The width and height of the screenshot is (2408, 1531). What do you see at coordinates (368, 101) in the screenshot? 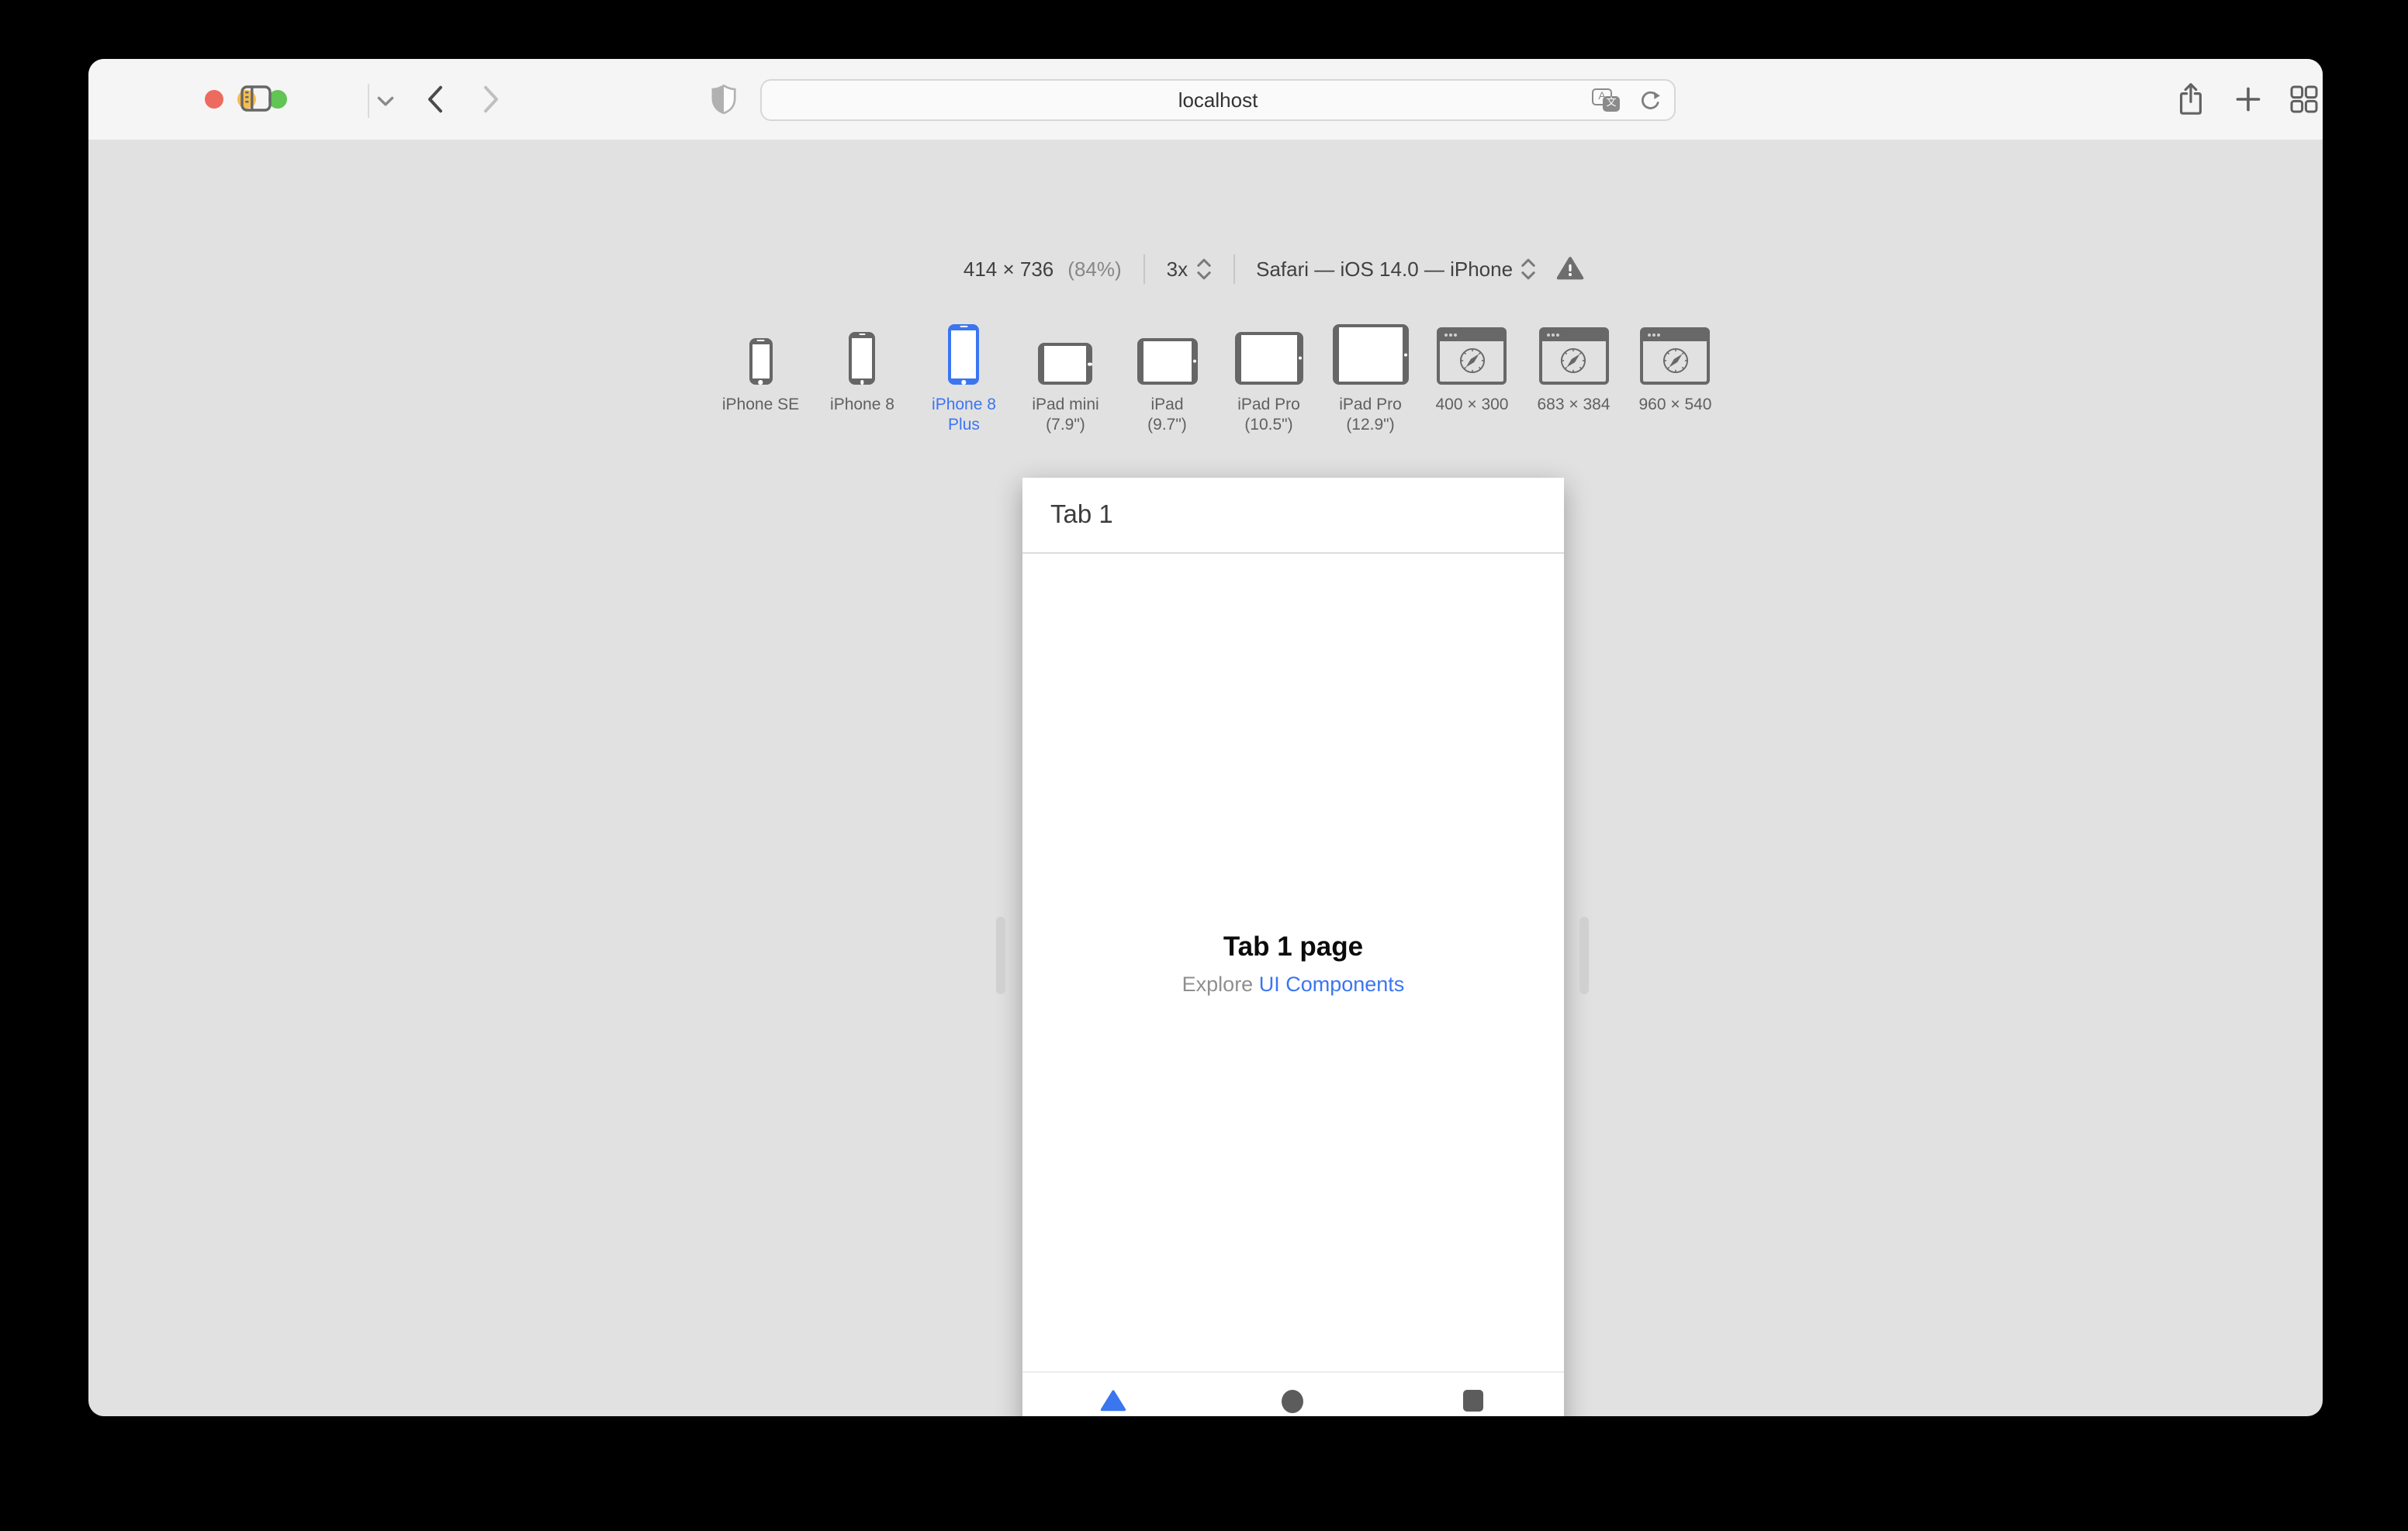
I see `titlebar-divider` at bounding box center [368, 101].